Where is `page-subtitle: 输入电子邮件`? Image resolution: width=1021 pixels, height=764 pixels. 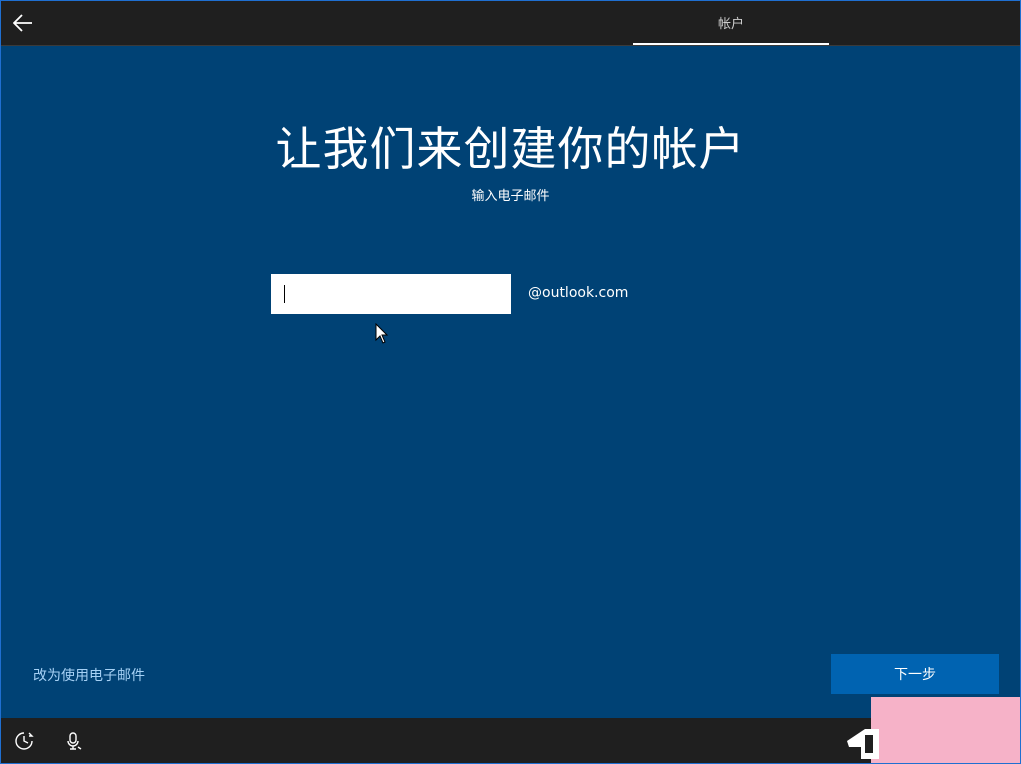
page-subtitle: 输入电子邮件 is located at coordinates (510, 196).